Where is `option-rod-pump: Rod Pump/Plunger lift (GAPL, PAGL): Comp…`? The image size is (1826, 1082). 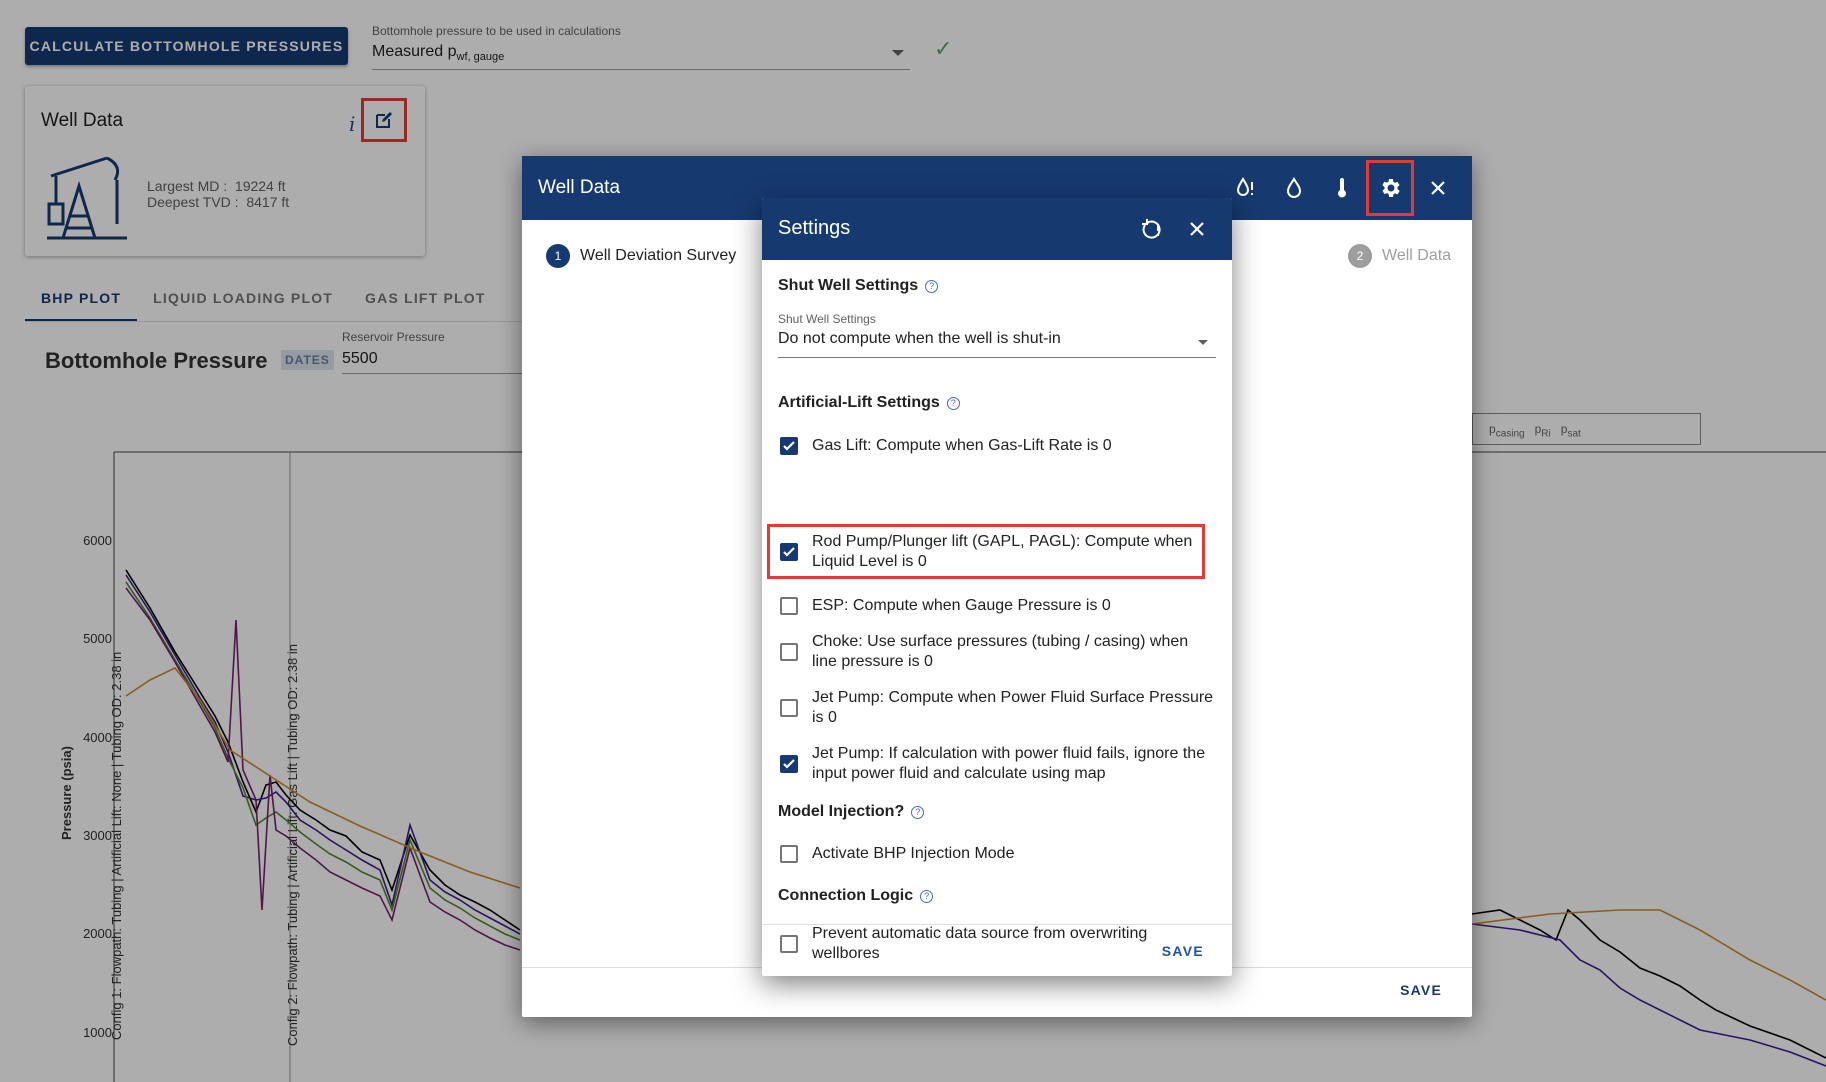 option-rod-pump: Rod Pump/Plunger lift (GAPL, PAGL): Comp… is located at coordinates (997, 552).